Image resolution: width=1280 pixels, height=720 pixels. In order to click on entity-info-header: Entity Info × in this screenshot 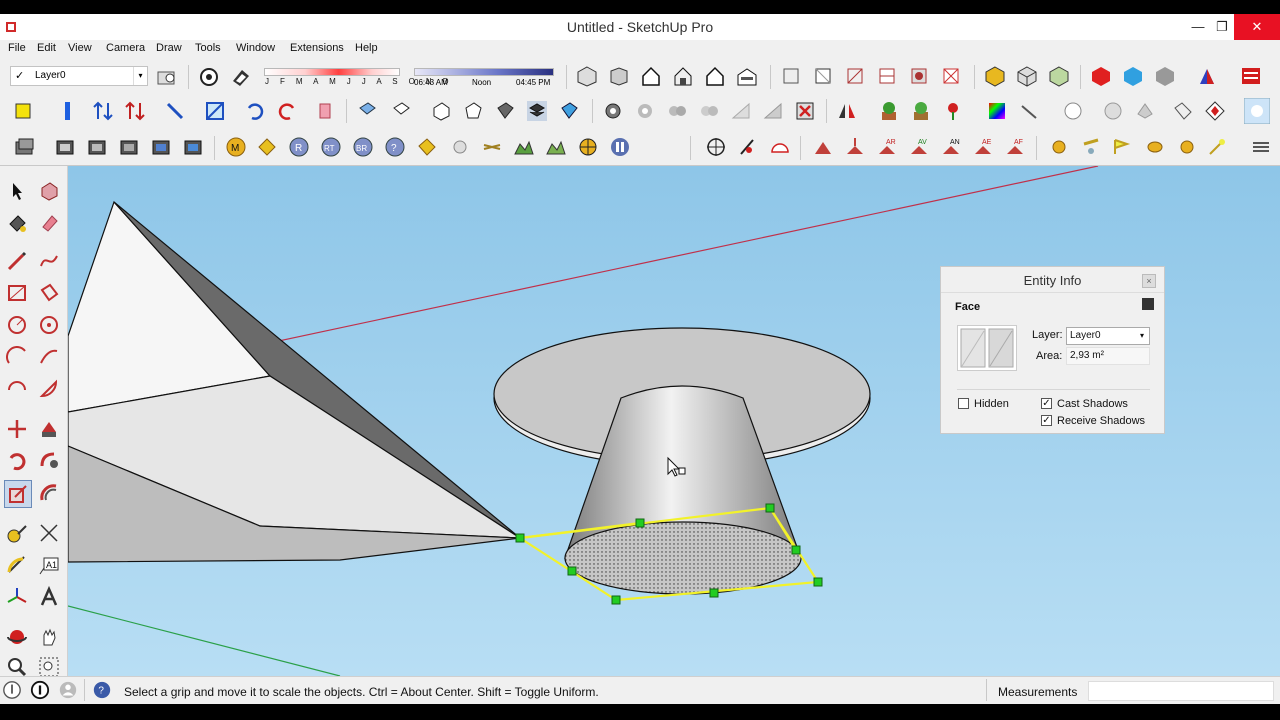, I will do `click(1052, 280)`.